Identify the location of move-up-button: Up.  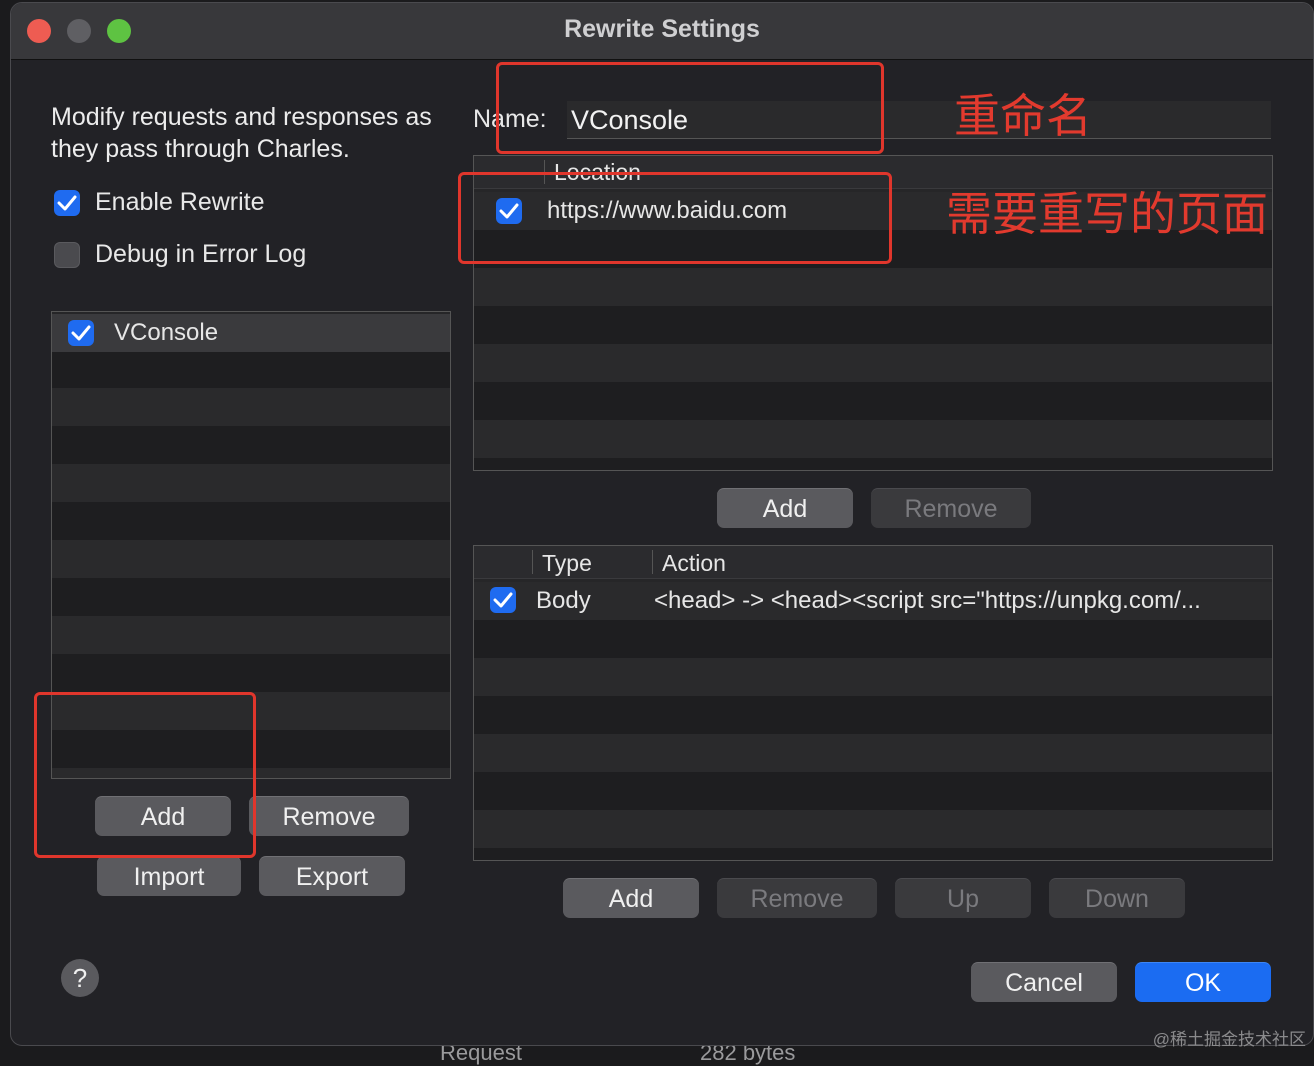
(963, 898).